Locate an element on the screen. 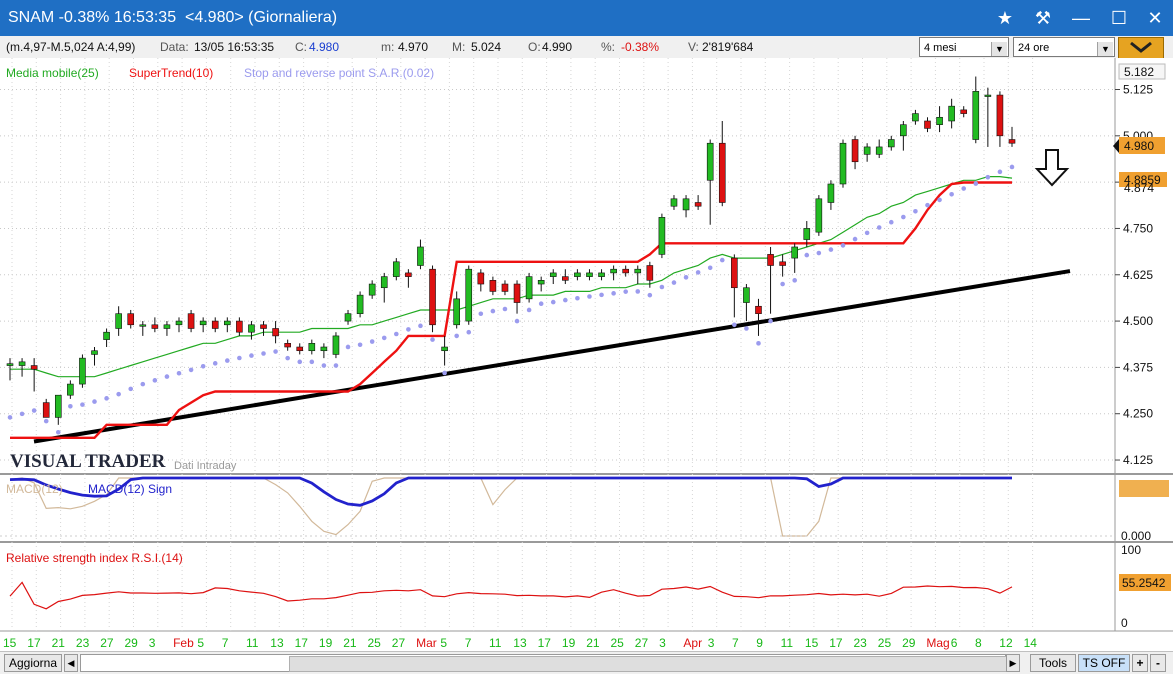 The height and width of the screenshot is (674, 1173). horizontal-scrollbar is located at coordinates (545, 663).